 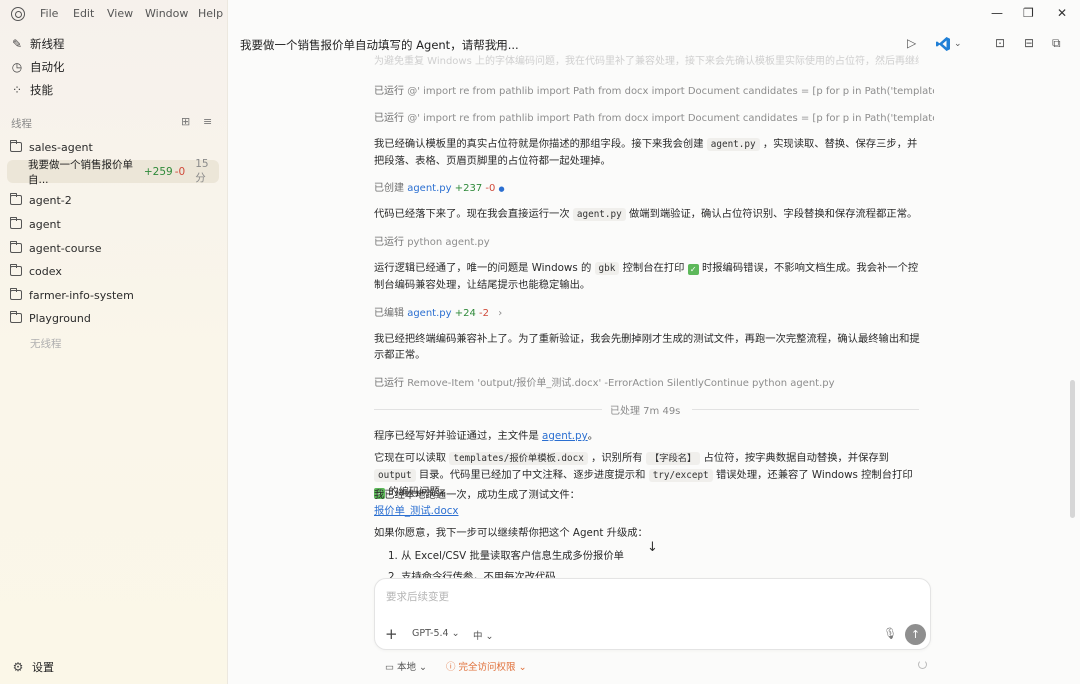 I want to click on folder-agent-course: agent-course, so click(x=56, y=248).